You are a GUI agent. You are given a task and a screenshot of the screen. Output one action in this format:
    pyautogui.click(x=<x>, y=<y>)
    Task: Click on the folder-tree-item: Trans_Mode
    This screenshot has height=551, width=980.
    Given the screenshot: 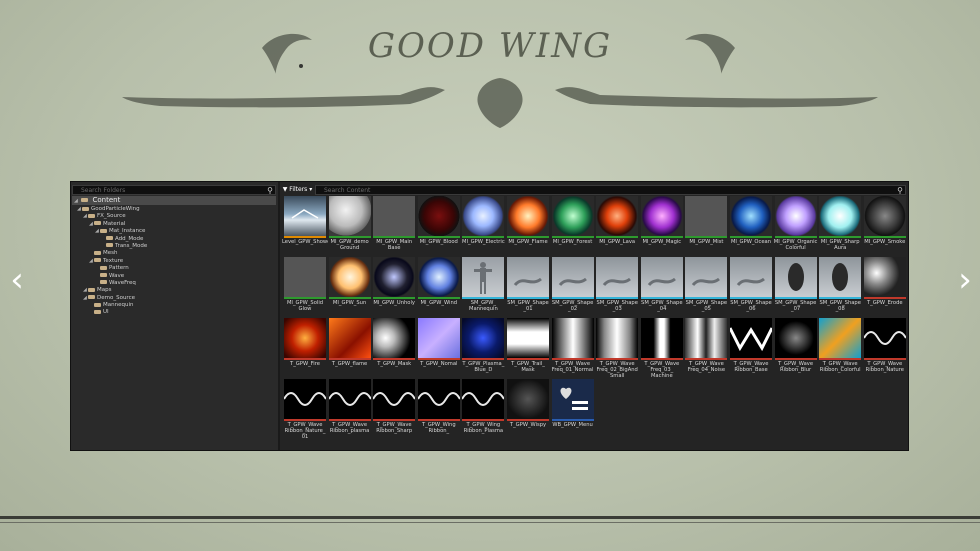 What is the action you would take?
    pyautogui.click(x=174, y=246)
    